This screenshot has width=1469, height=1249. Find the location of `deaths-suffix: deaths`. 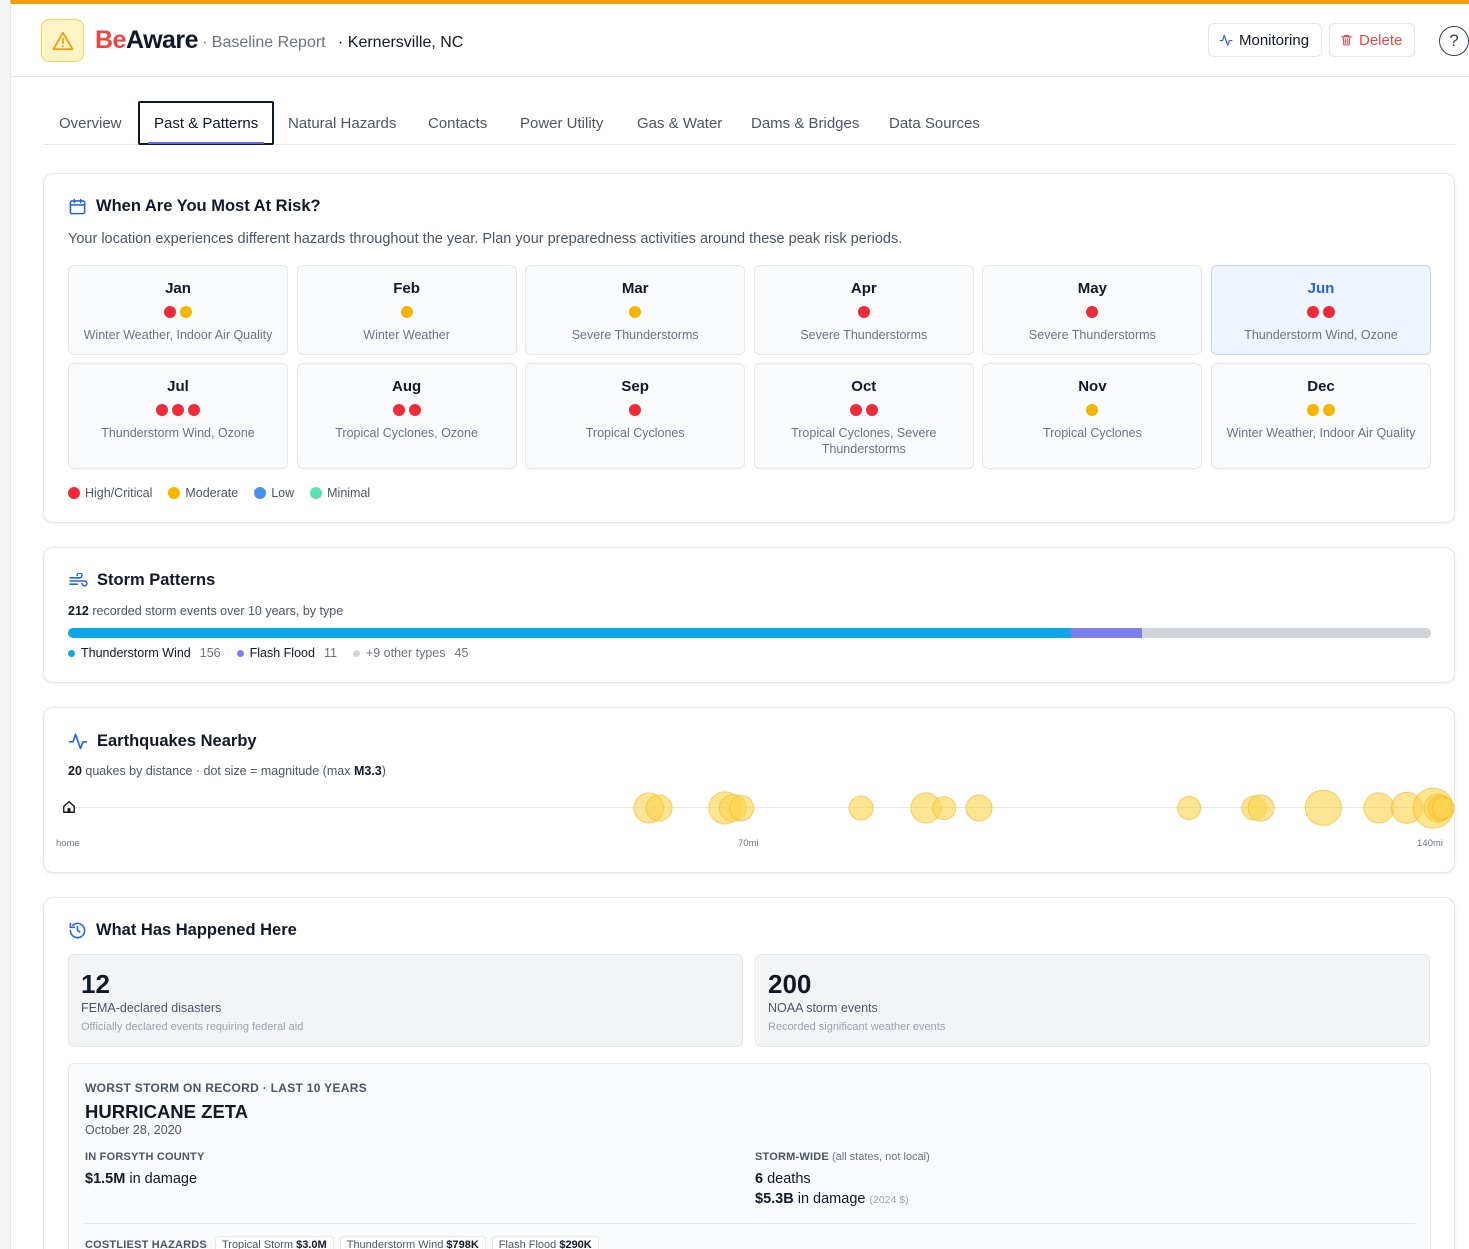

deaths-suffix: deaths is located at coordinates (787, 1179).